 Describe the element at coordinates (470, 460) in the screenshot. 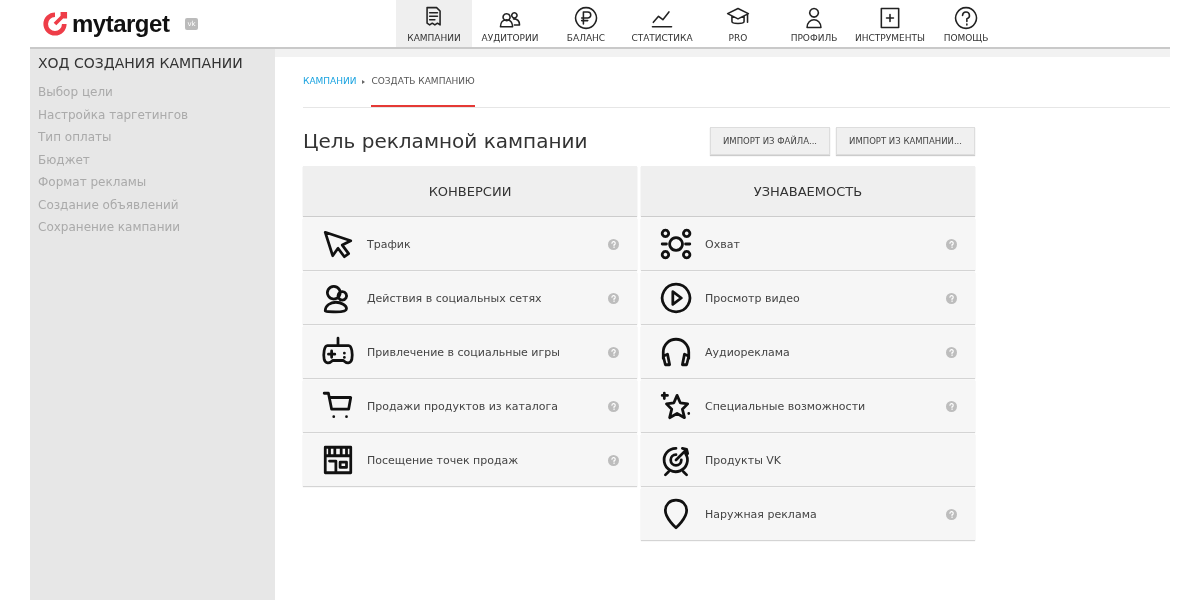

I see `goal-option: Посещение точек продаж` at that location.